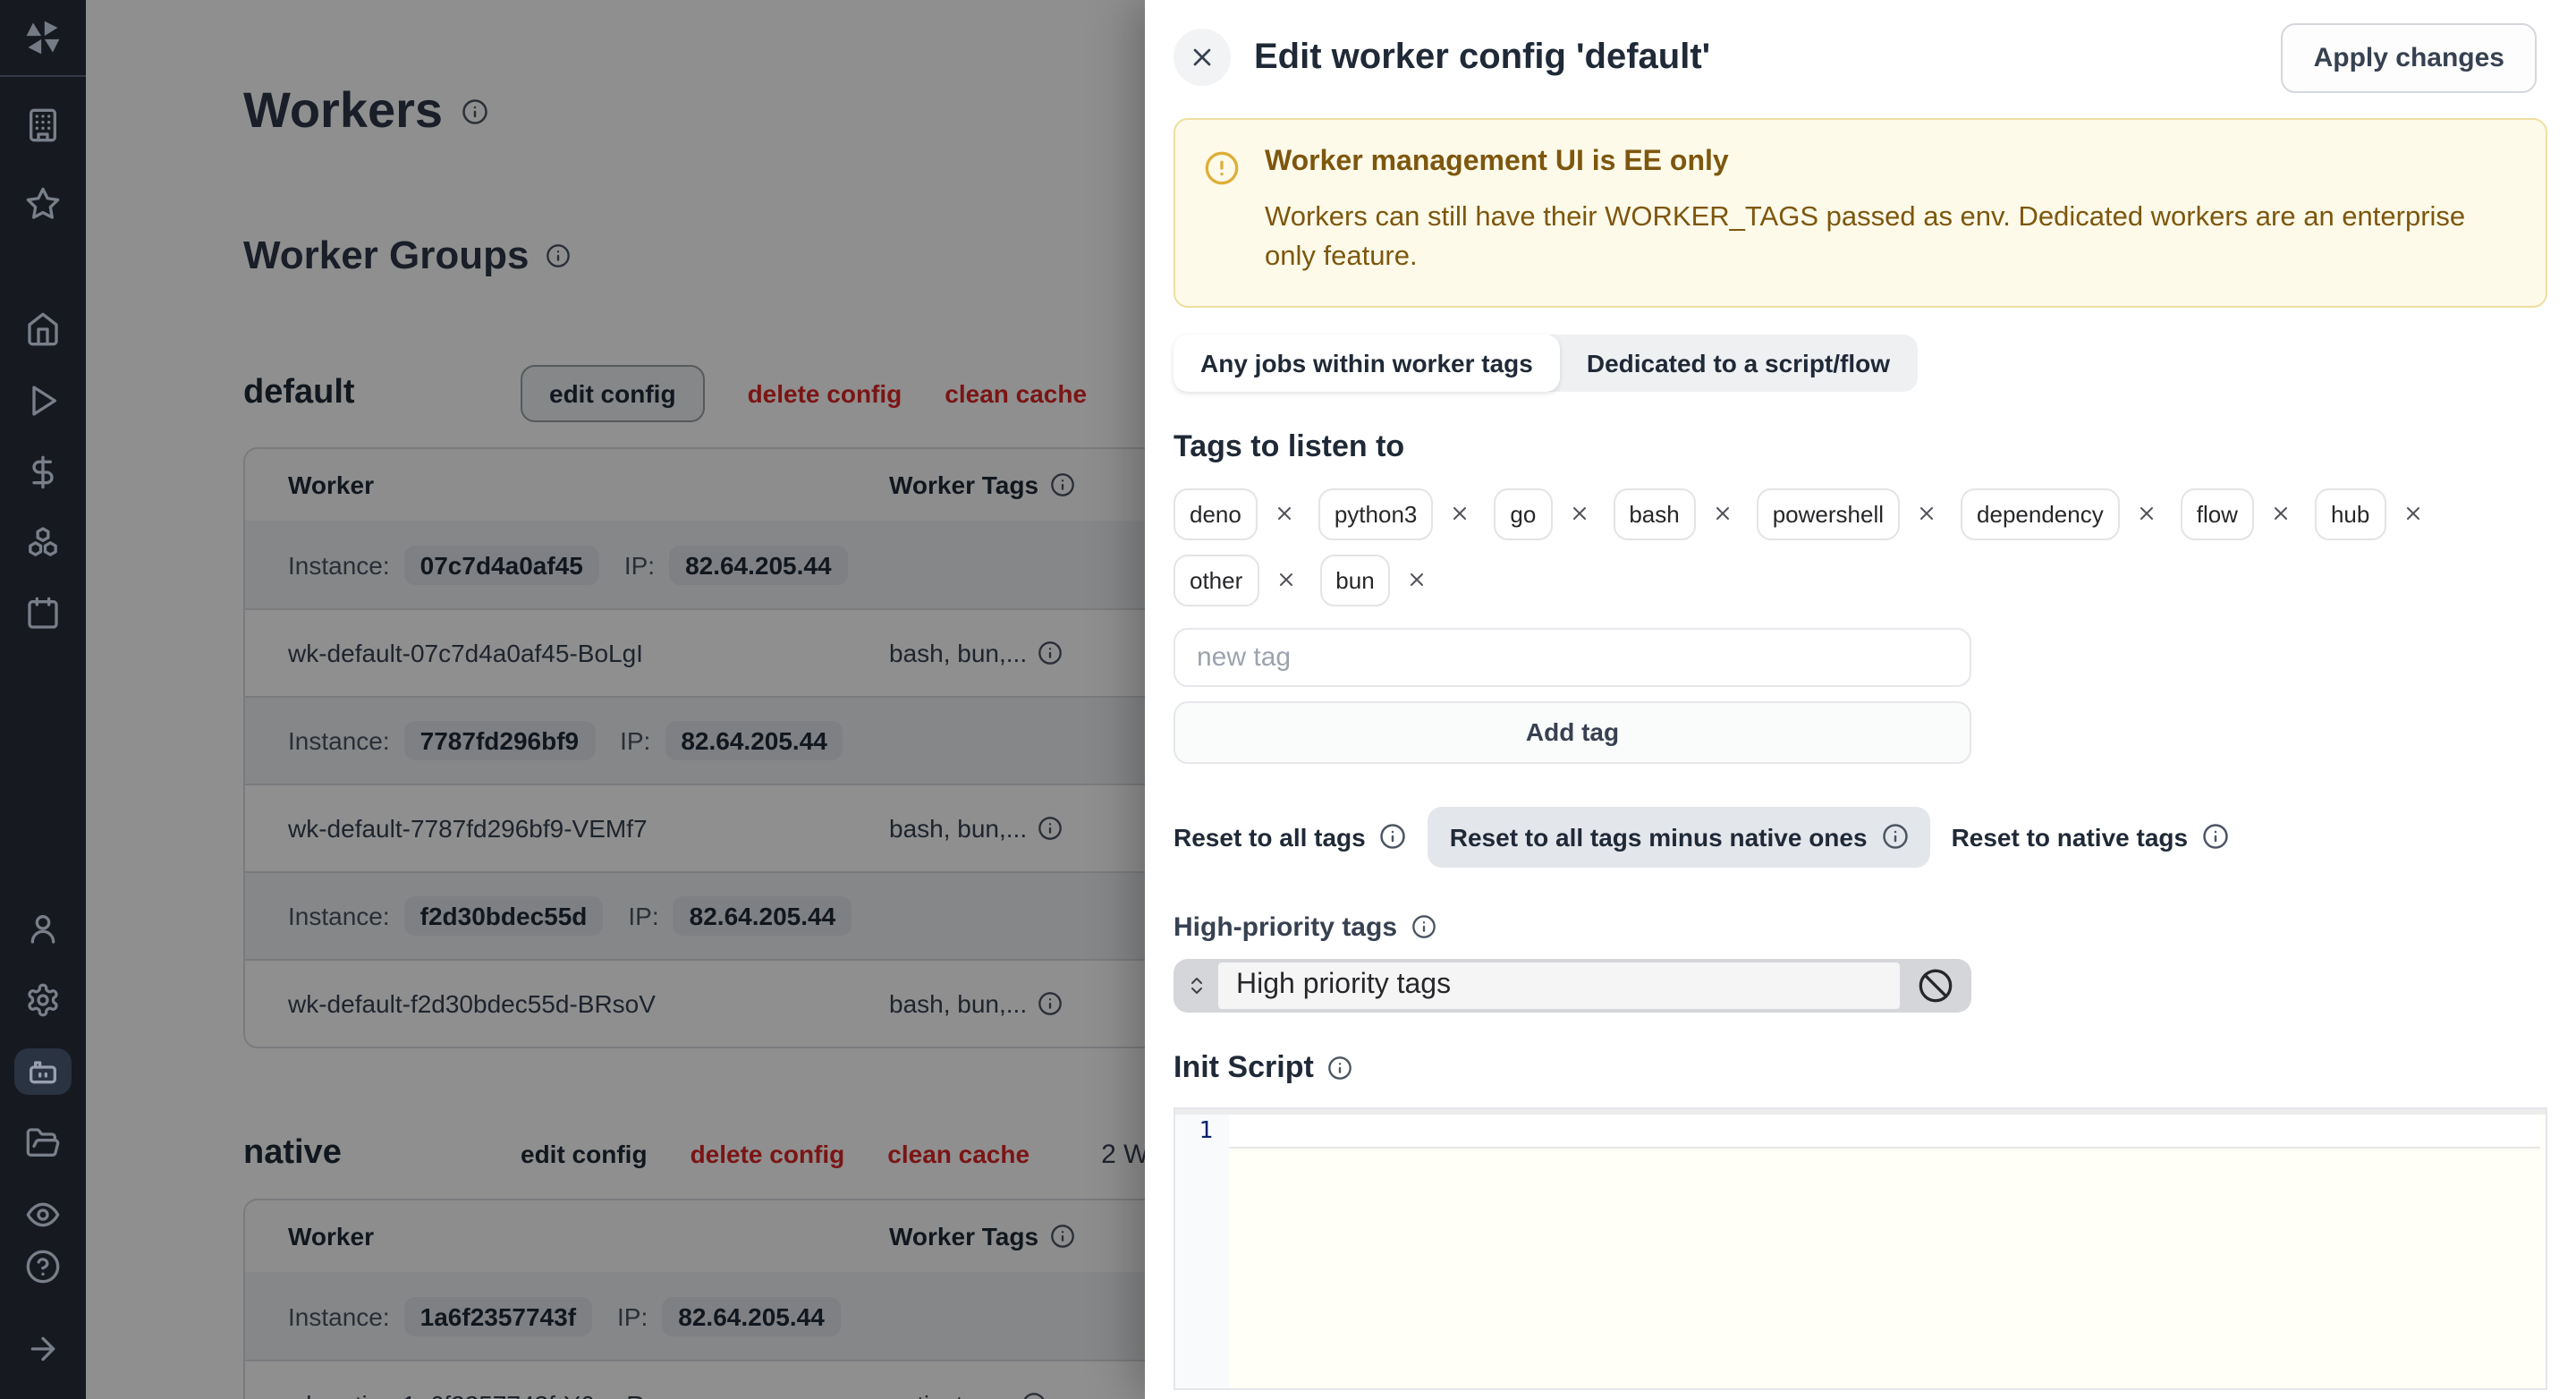  What do you see at coordinates (43, 614) in the screenshot?
I see `sidebar-item-schedules` at bounding box center [43, 614].